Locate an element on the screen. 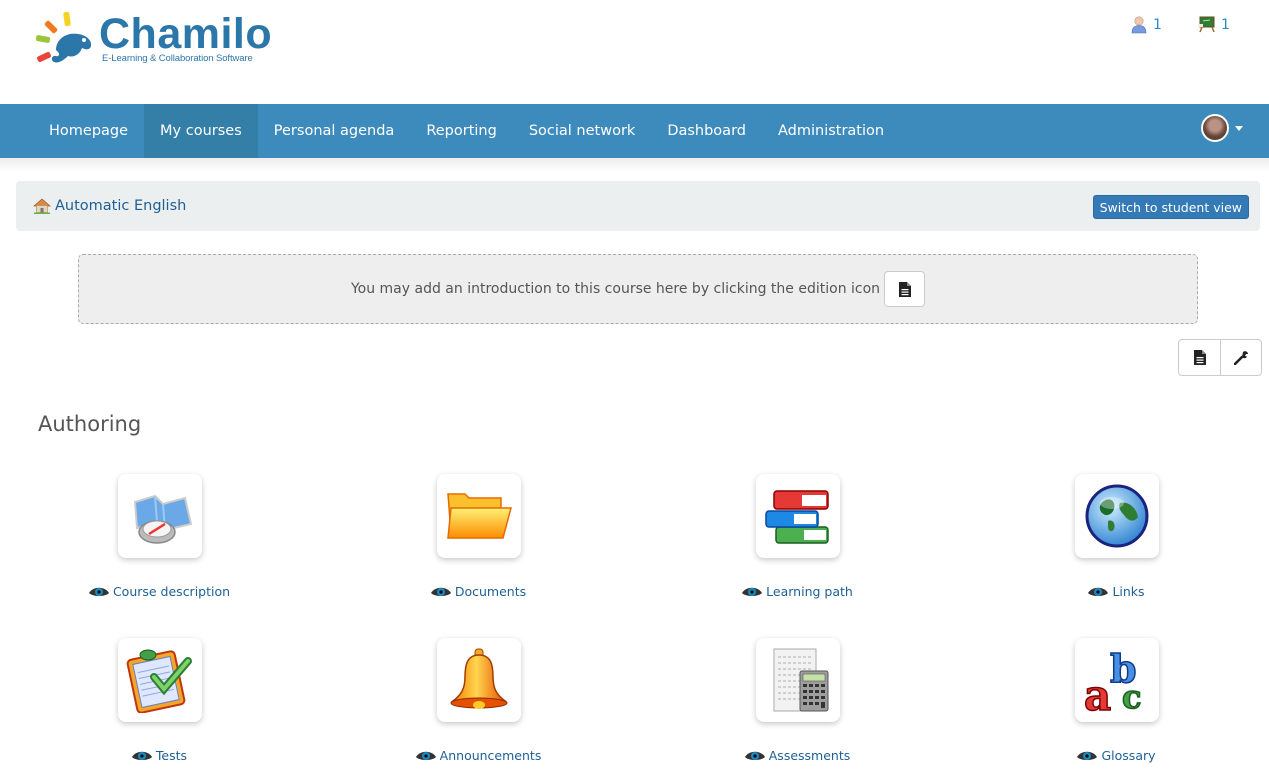 This screenshot has width=1269, height=784. tool-icon-button: b a c is located at coordinates (1117, 680).